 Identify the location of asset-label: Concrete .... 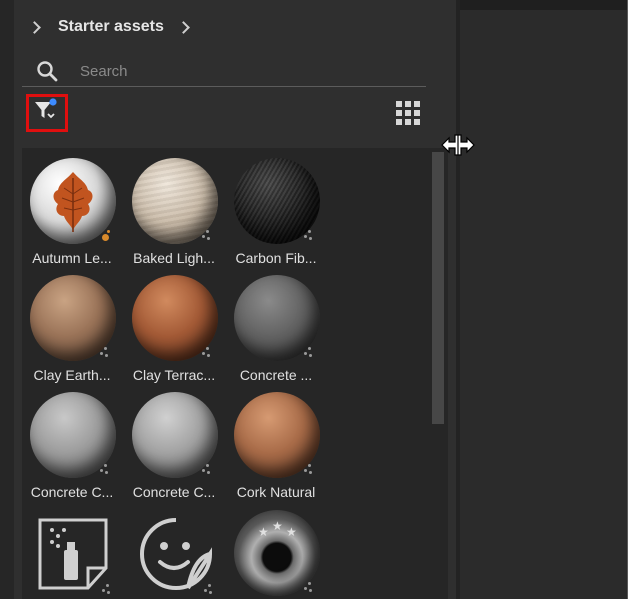
(276, 375).